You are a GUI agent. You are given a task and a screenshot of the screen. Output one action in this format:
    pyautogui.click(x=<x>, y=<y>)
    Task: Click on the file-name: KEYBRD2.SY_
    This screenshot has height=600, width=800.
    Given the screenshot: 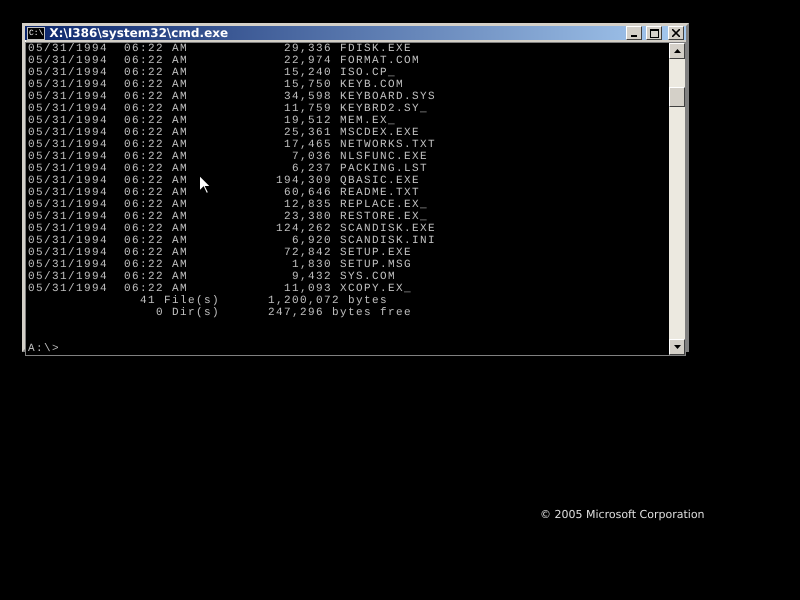 What is the action you would take?
    pyautogui.click(x=384, y=109)
    